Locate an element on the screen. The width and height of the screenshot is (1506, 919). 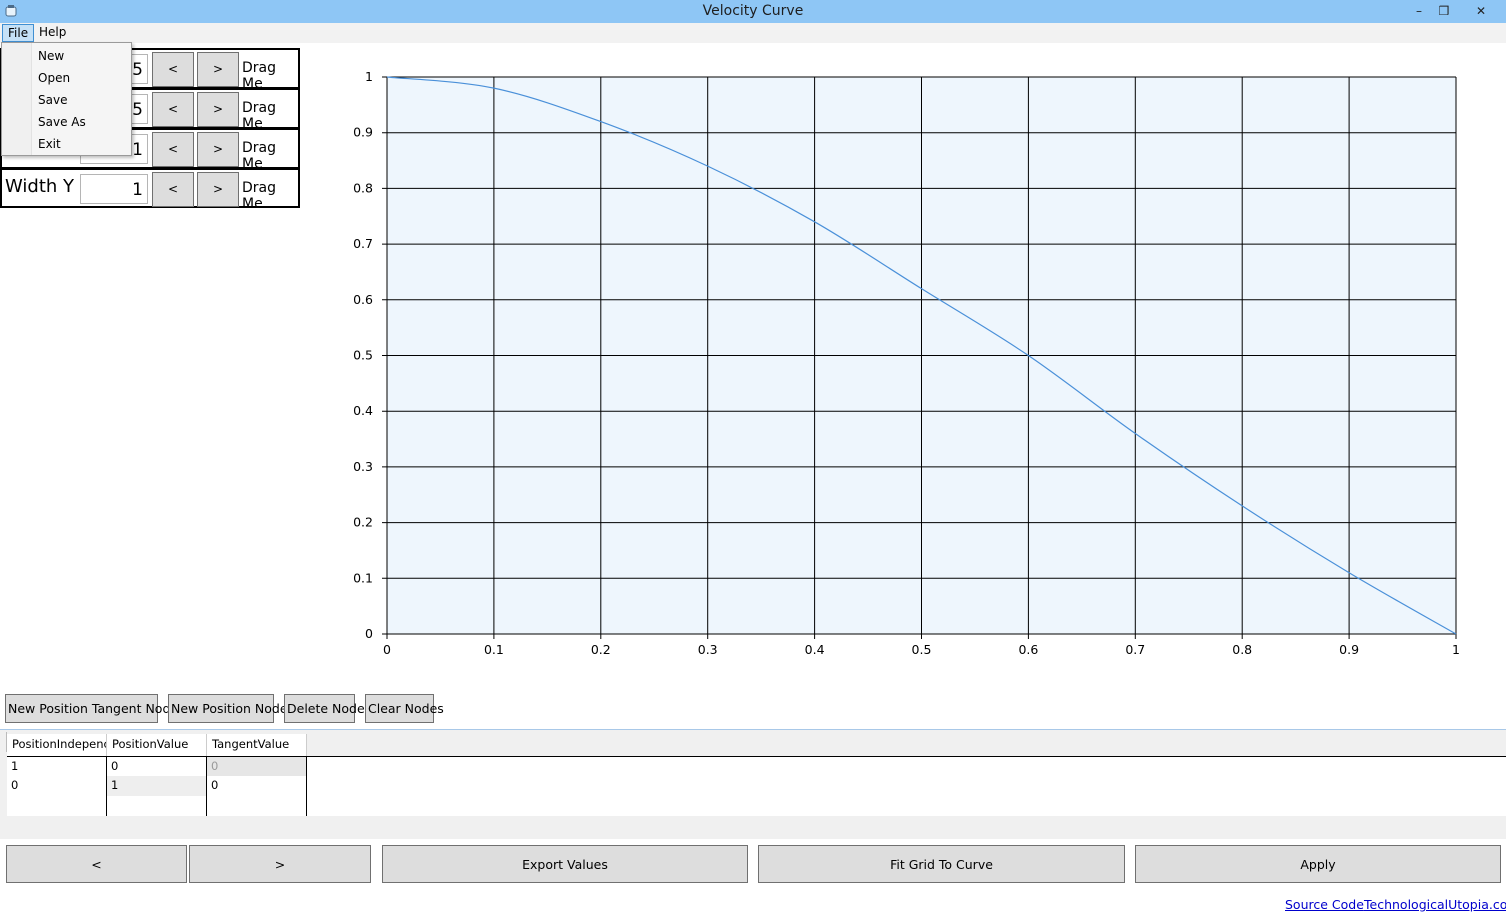
y-tick-label: 0.5 is located at coordinates (363, 355).